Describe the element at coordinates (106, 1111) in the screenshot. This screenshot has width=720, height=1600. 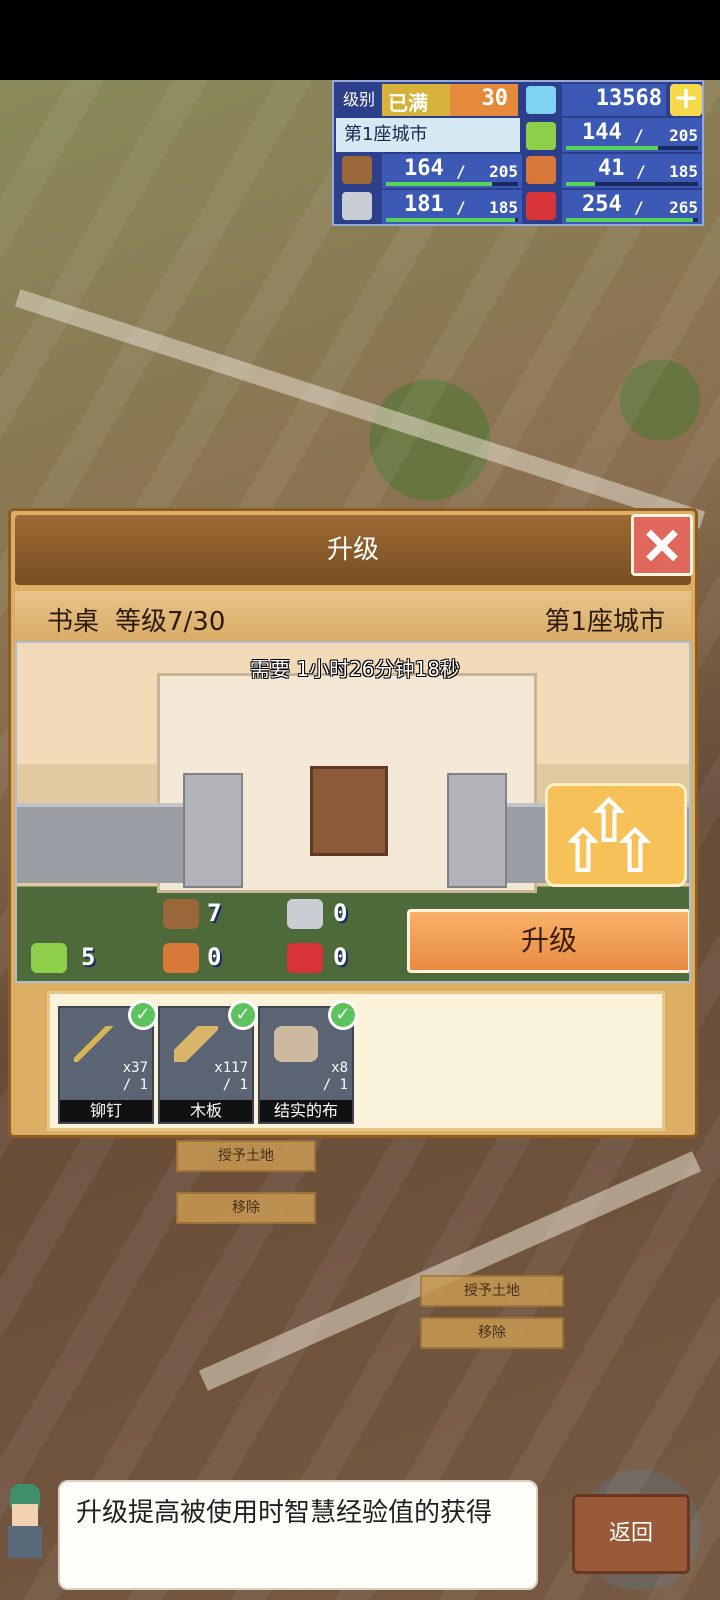
I see `material-name: 铆钉` at that location.